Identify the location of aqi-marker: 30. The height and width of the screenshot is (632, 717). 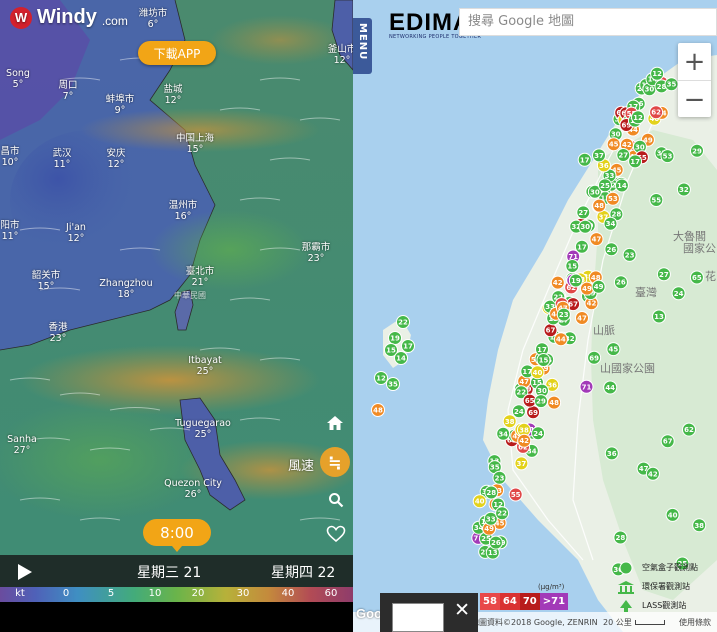
(585, 226).